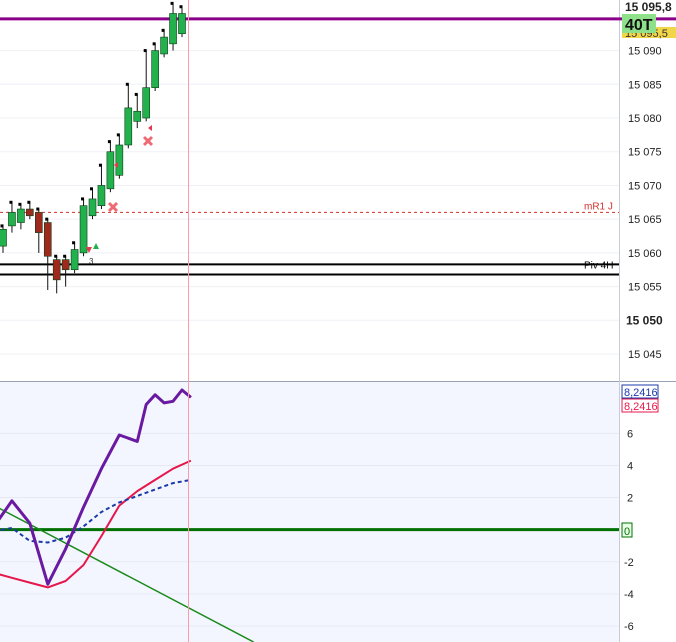 The width and height of the screenshot is (676, 642). What do you see at coordinates (645, 186) in the screenshot?
I see `price-tick-label: 15 070` at bounding box center [645, 186].